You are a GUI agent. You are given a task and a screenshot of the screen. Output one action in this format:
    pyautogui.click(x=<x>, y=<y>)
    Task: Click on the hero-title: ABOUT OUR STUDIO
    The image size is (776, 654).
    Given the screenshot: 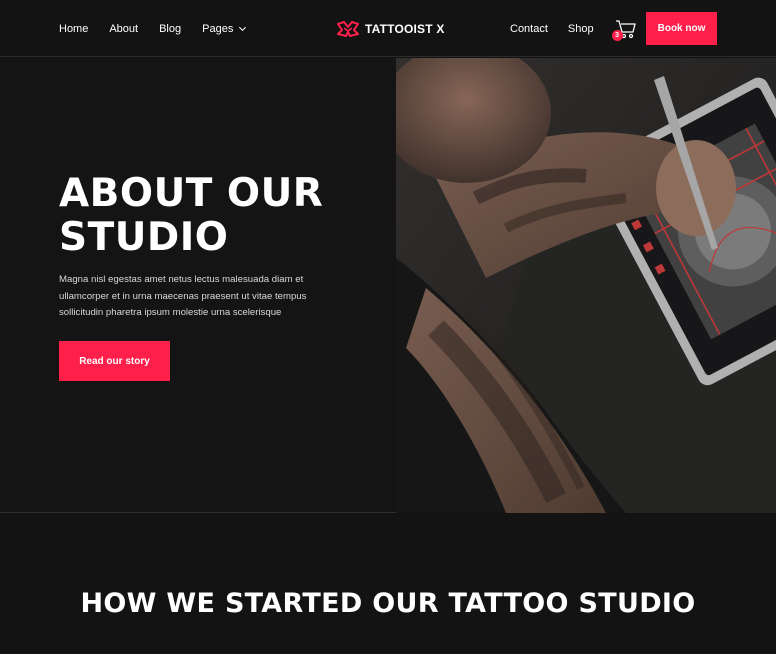 What is the action you would take?
    pyautogui.click(x=191, y=215)
    